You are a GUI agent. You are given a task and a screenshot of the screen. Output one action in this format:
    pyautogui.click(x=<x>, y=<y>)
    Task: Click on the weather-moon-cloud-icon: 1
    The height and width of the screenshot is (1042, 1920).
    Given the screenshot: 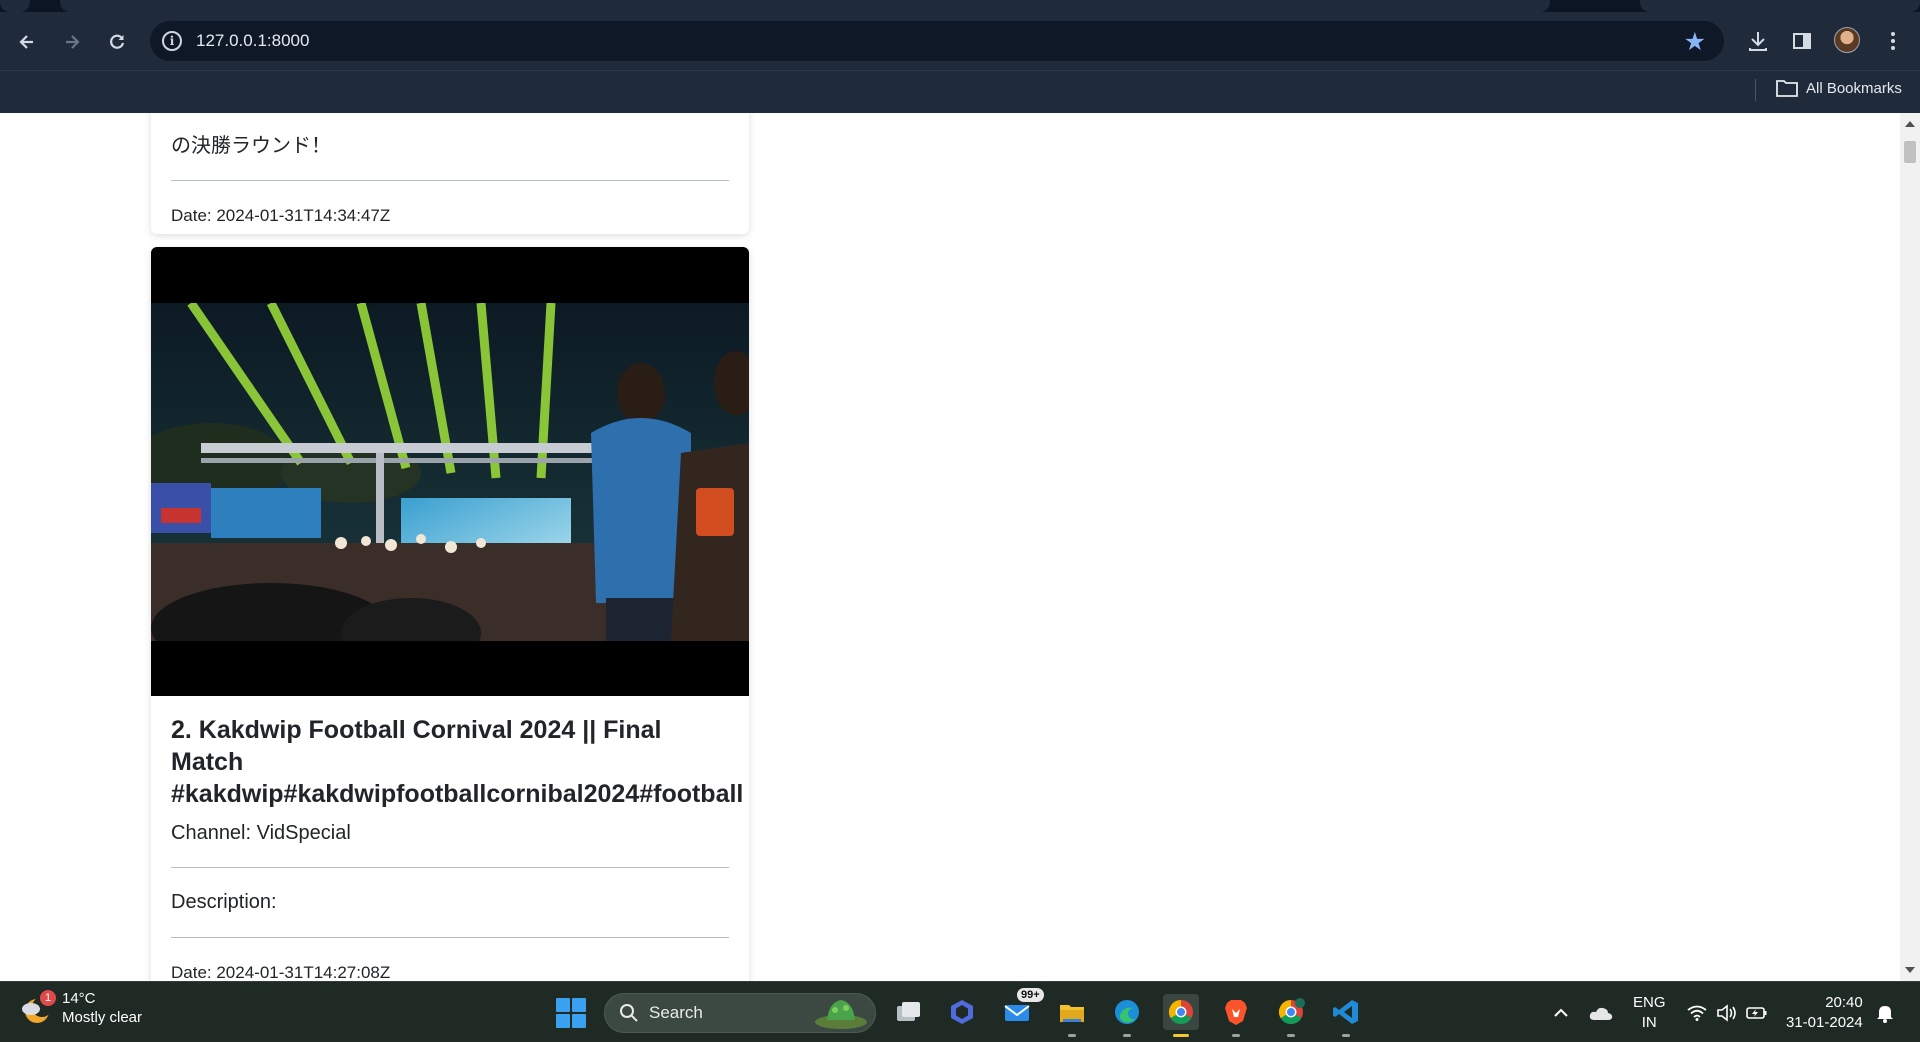 What is the action you would take?
    pyautogui.click(x=38, y=1008)
    